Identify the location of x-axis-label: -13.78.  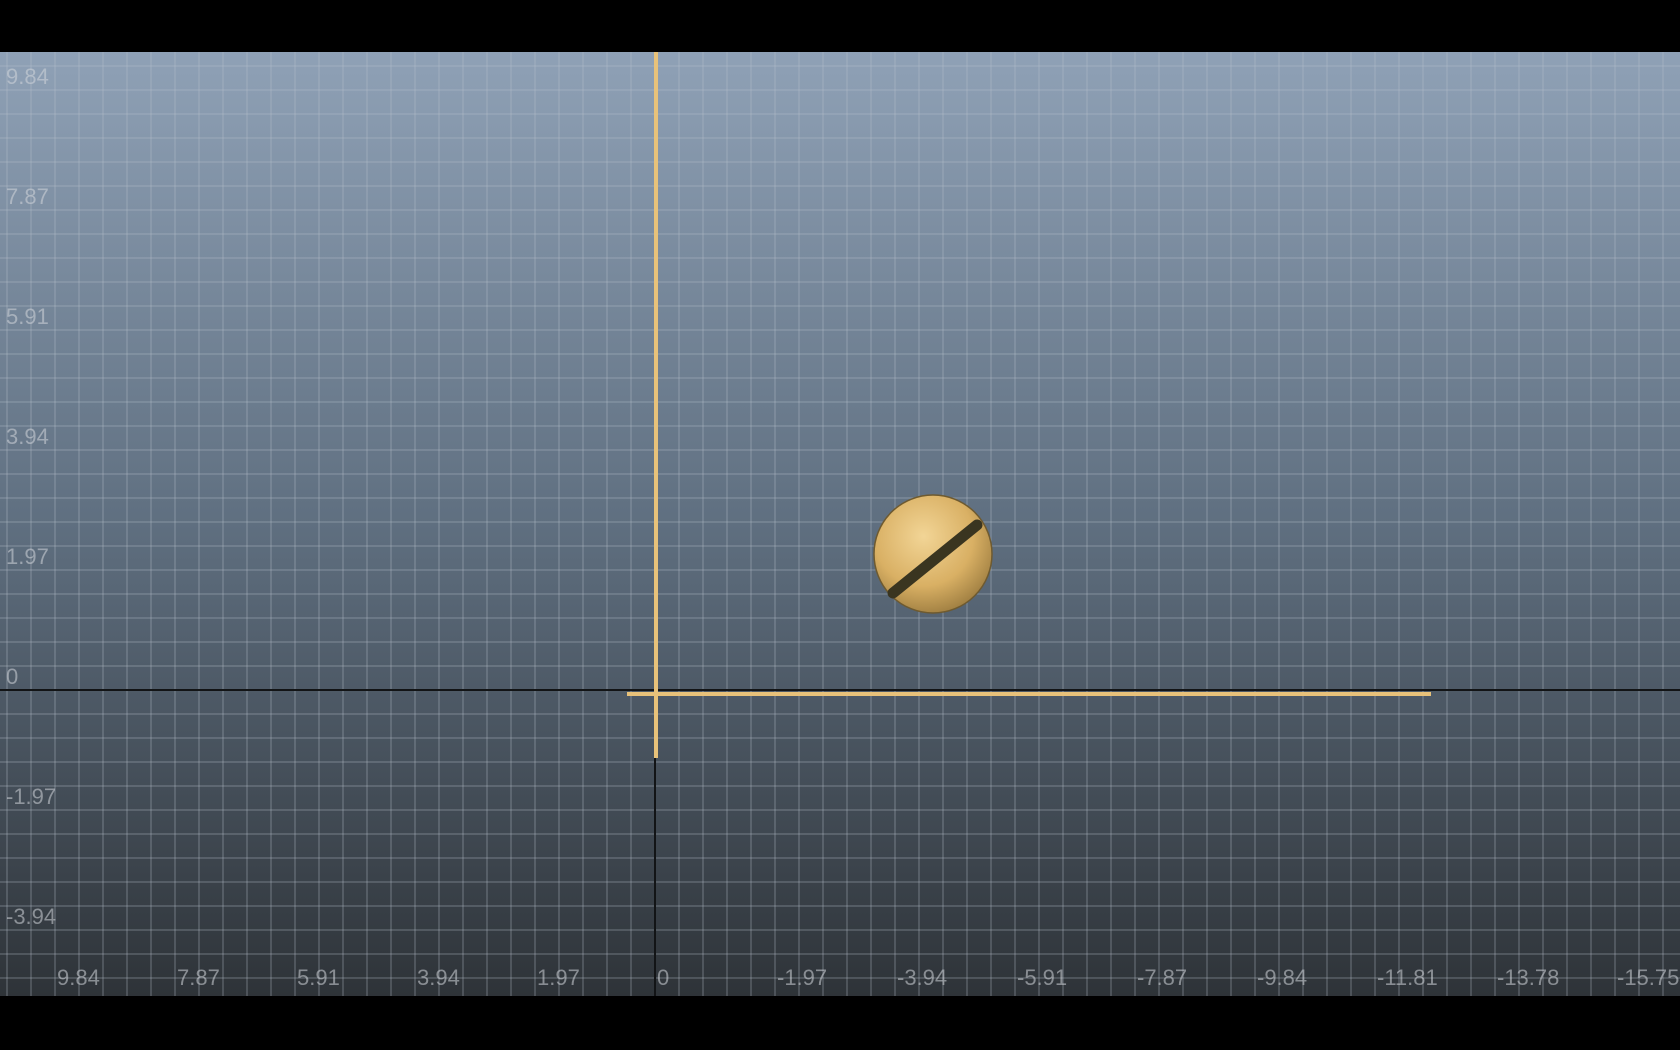
(1528, 977).